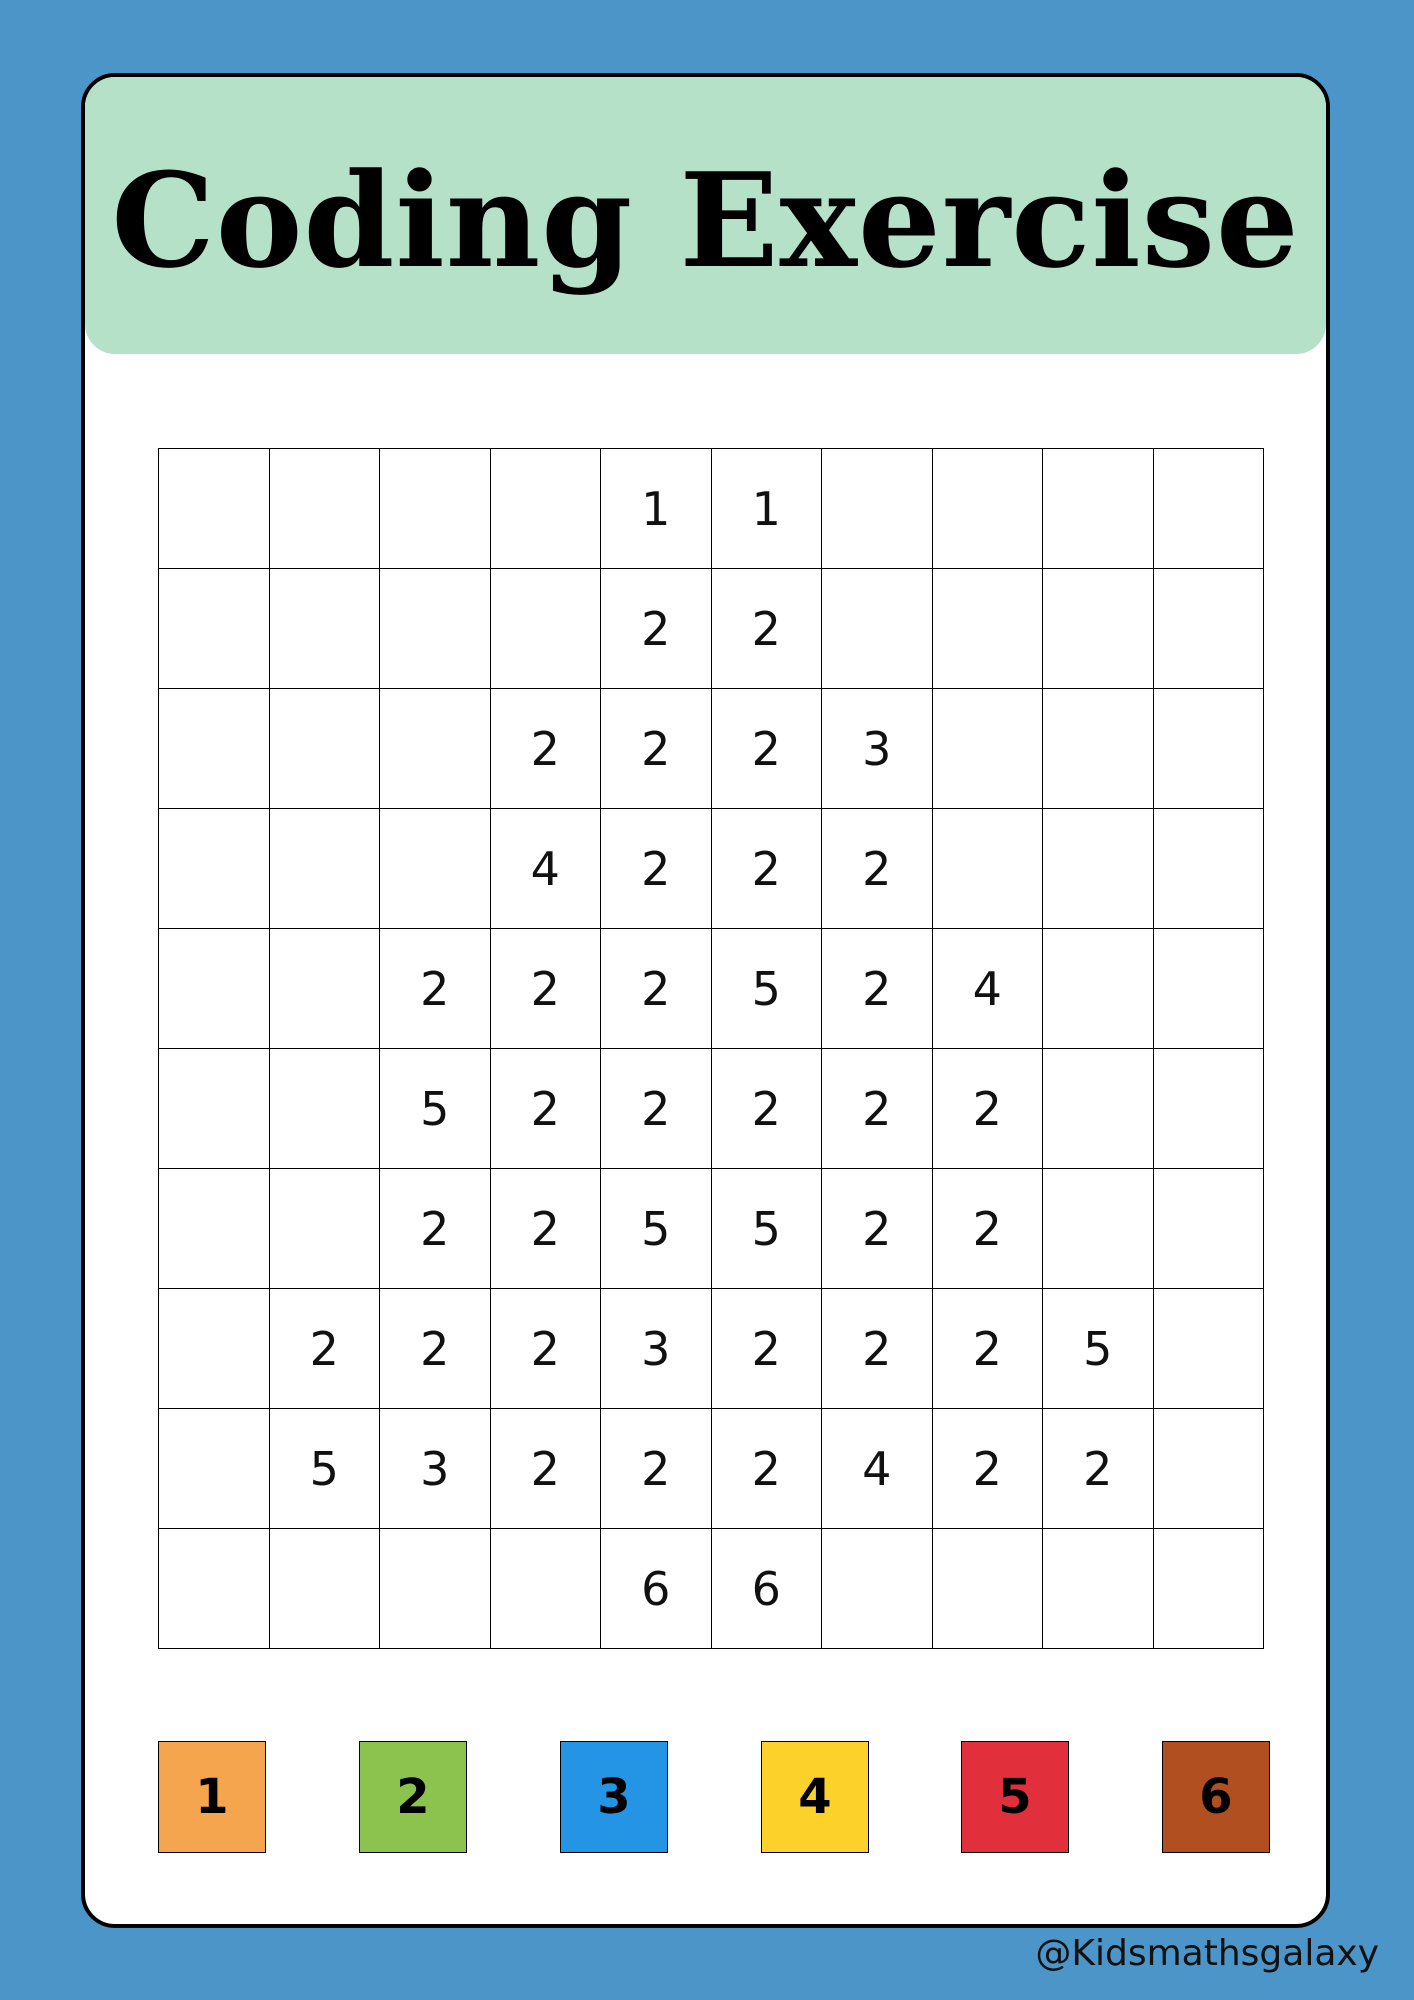 Image resolution: width=1414 pixels, height=2000 pixels. I want to click on author-handle: @Kidsmathsgalaxy, so click(1207, 1953).